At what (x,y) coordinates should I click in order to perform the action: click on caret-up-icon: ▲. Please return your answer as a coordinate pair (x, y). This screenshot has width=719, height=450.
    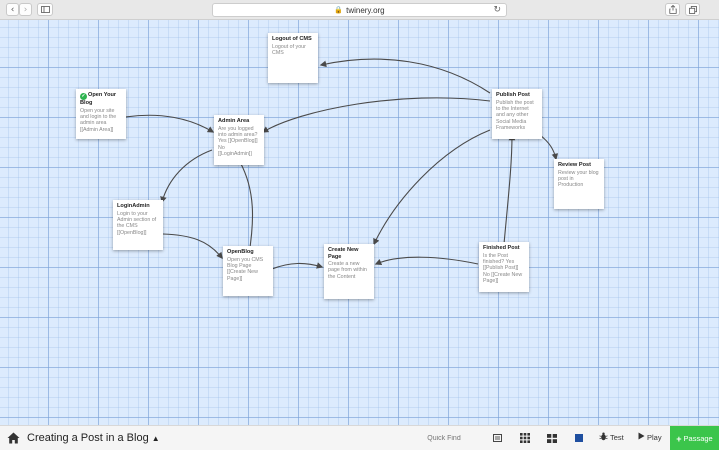
    Looking at the image, I should click on (155, 438).